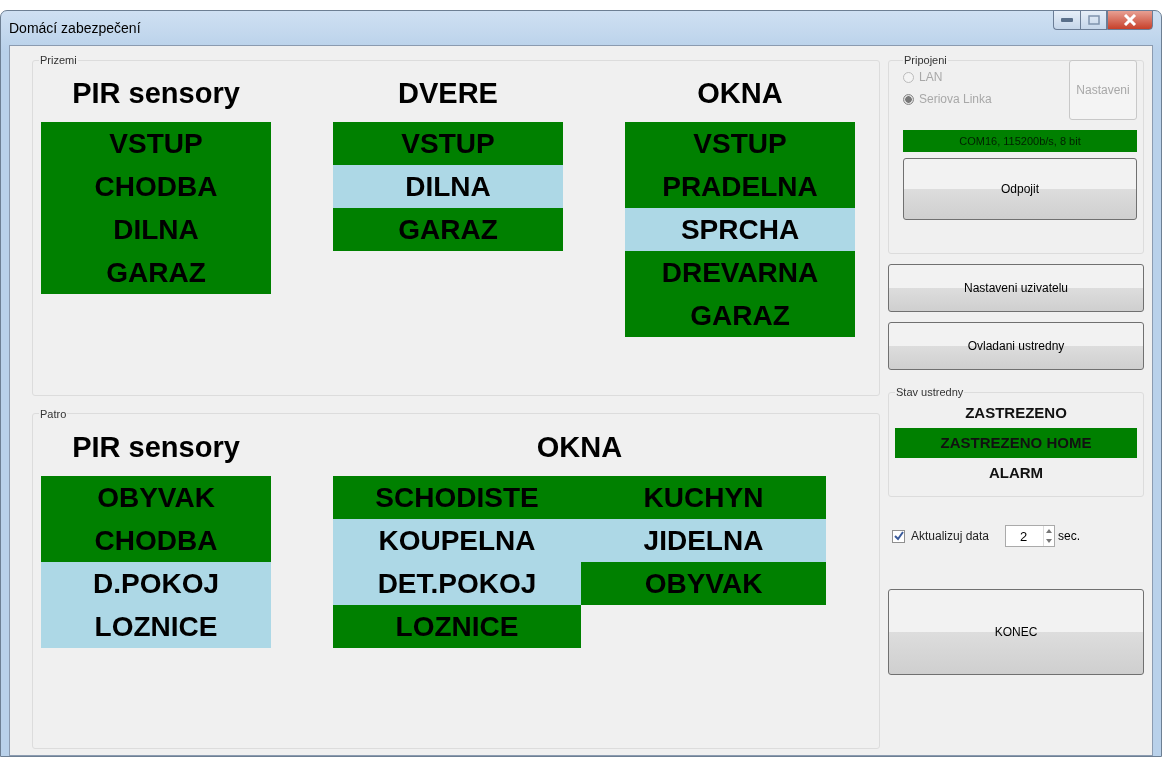 The height and width of the screenshot is (757, 1168). Describe the element at coordinates (1016, 413) in the screenshot. I see `state-indicator: ZASTREZENO` at that location.